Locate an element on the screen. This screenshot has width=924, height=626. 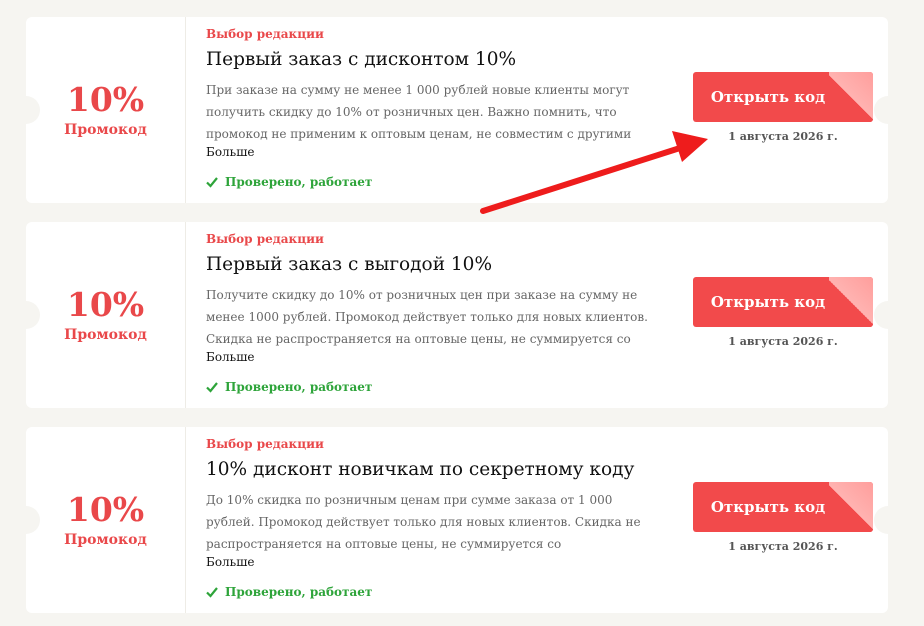
coupon-title: Первый заказ с дисконтом 10% is located at coordinates (361, 59).